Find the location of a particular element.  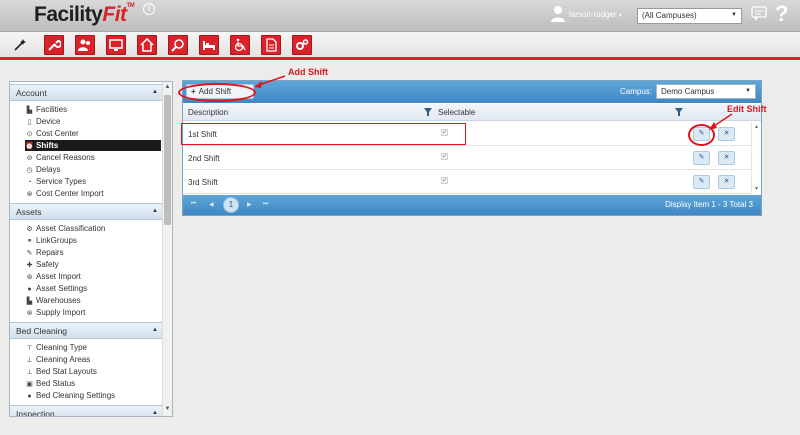

grid-header: Description Selectable is located at coordinates (472, 112).